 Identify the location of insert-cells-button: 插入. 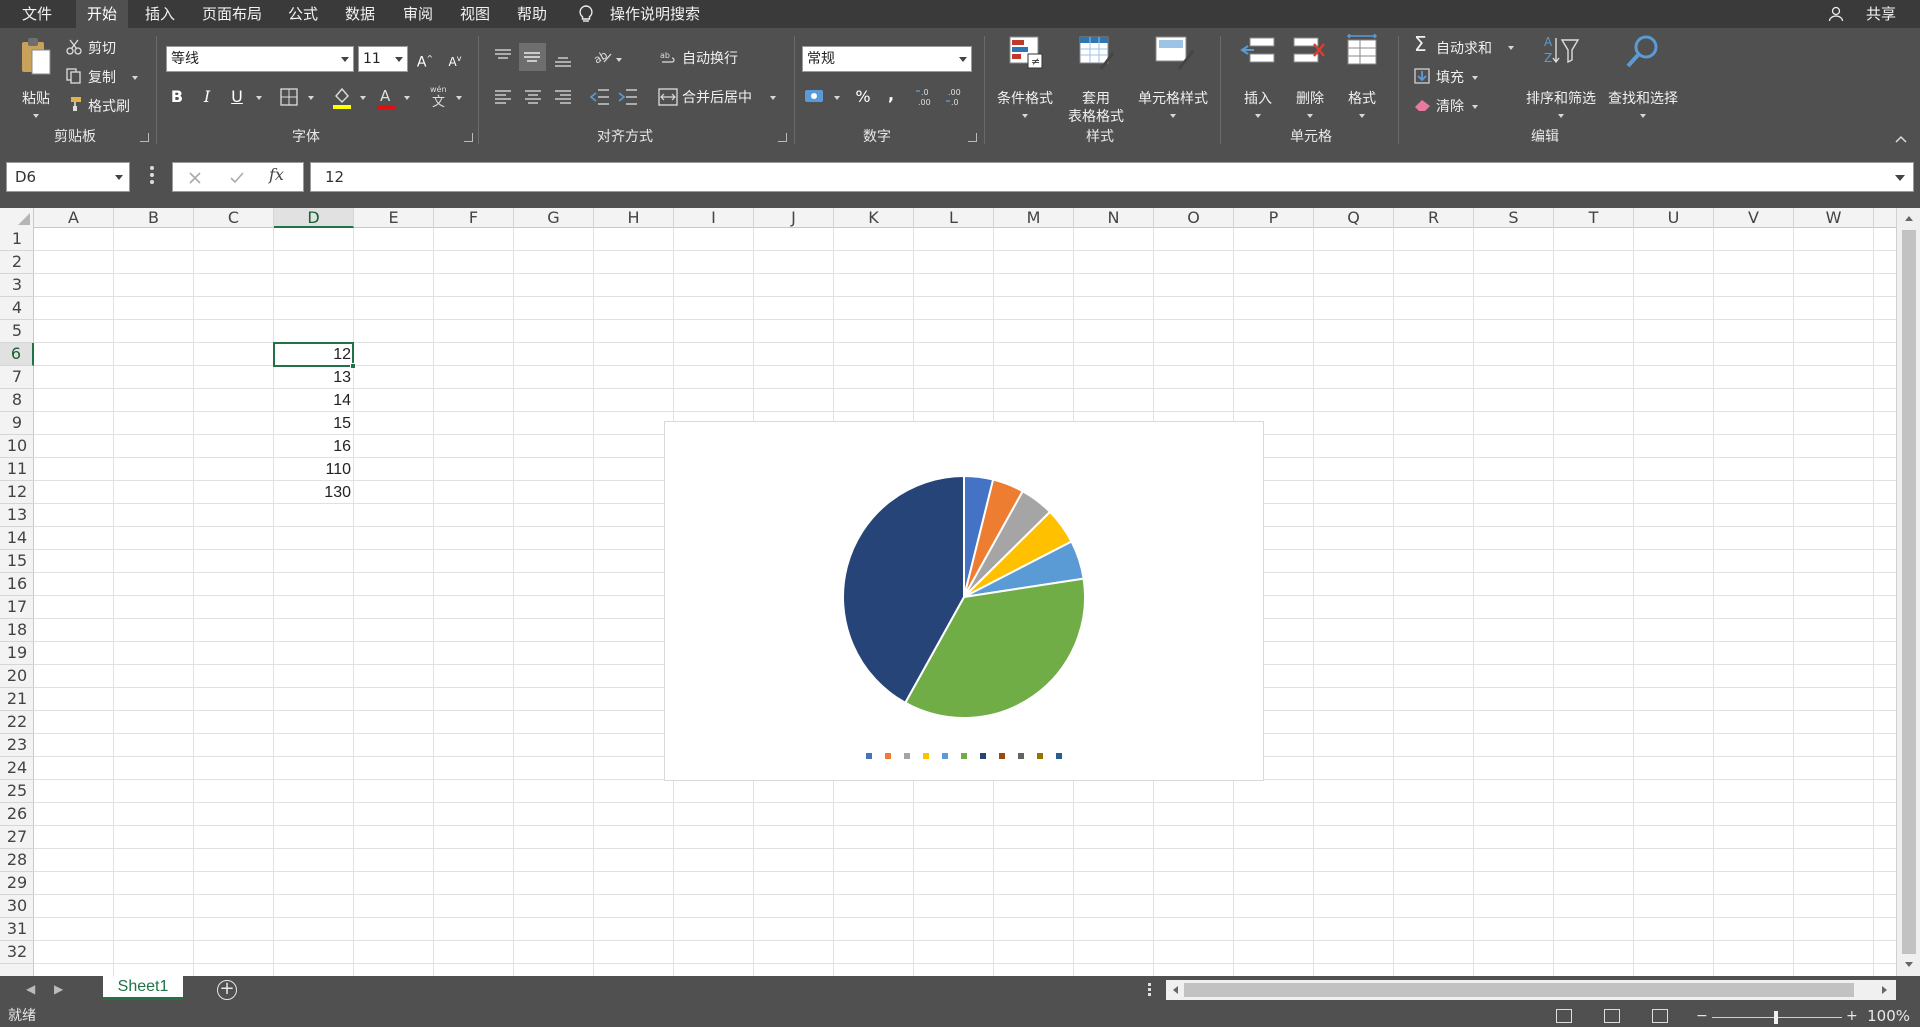
(1258, 79).